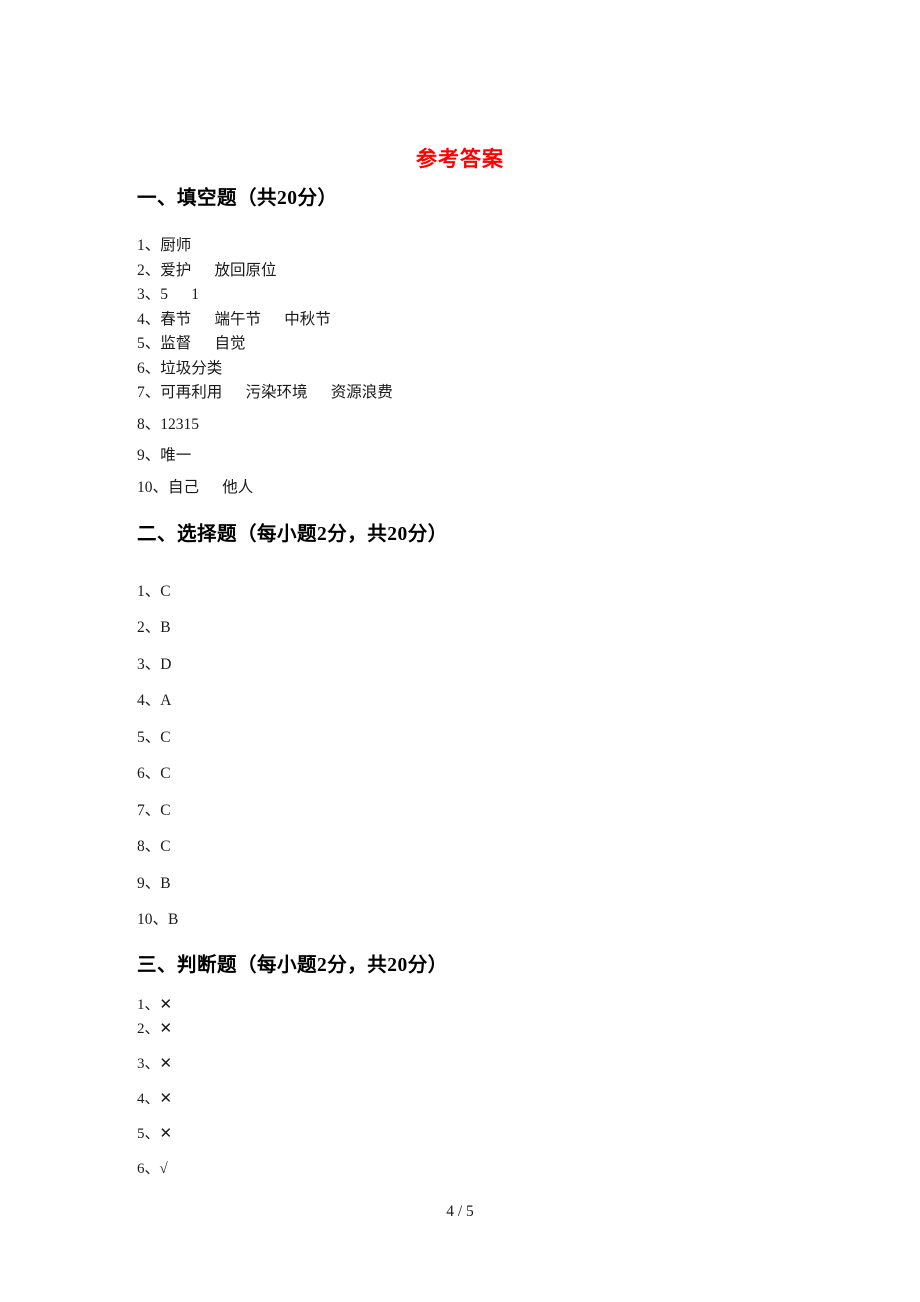 This screenshot has height=1302, width=920. Describe the element at coordinates (155, 1098) in the screenshot. I see `list-item: 4、✕` at that location.